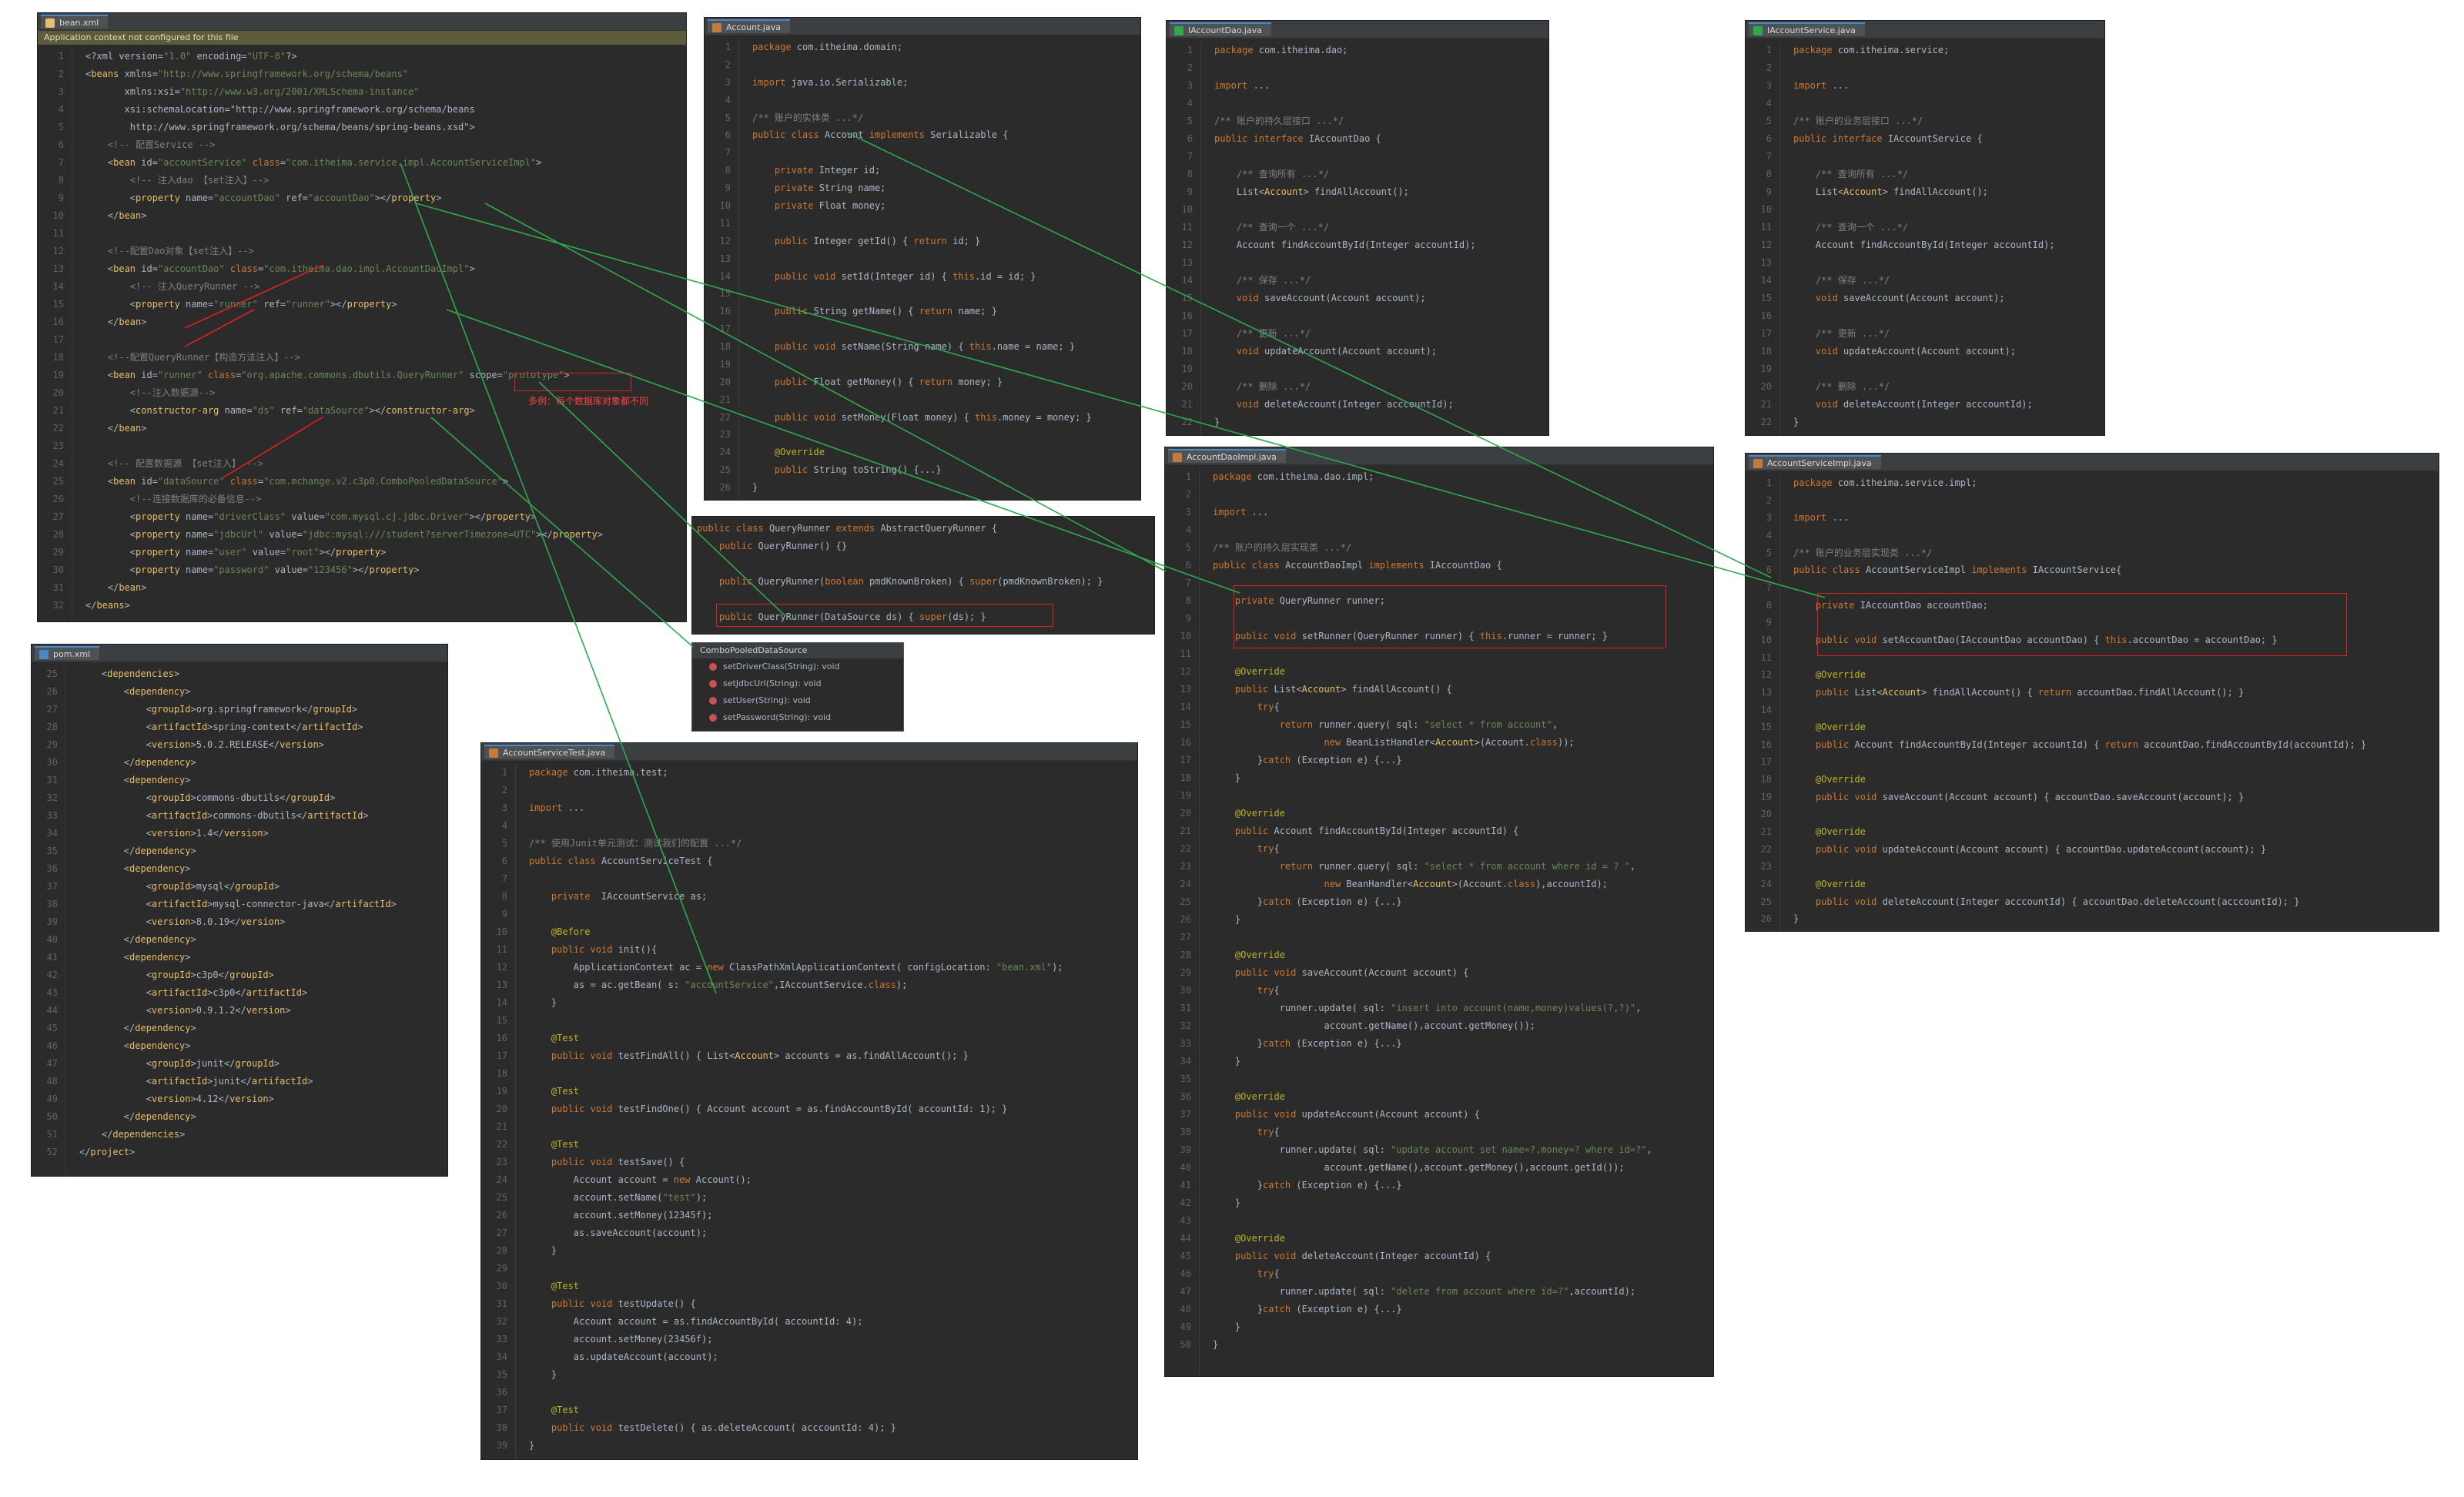  I want to click on line-number: 25, so click(501, 1197).